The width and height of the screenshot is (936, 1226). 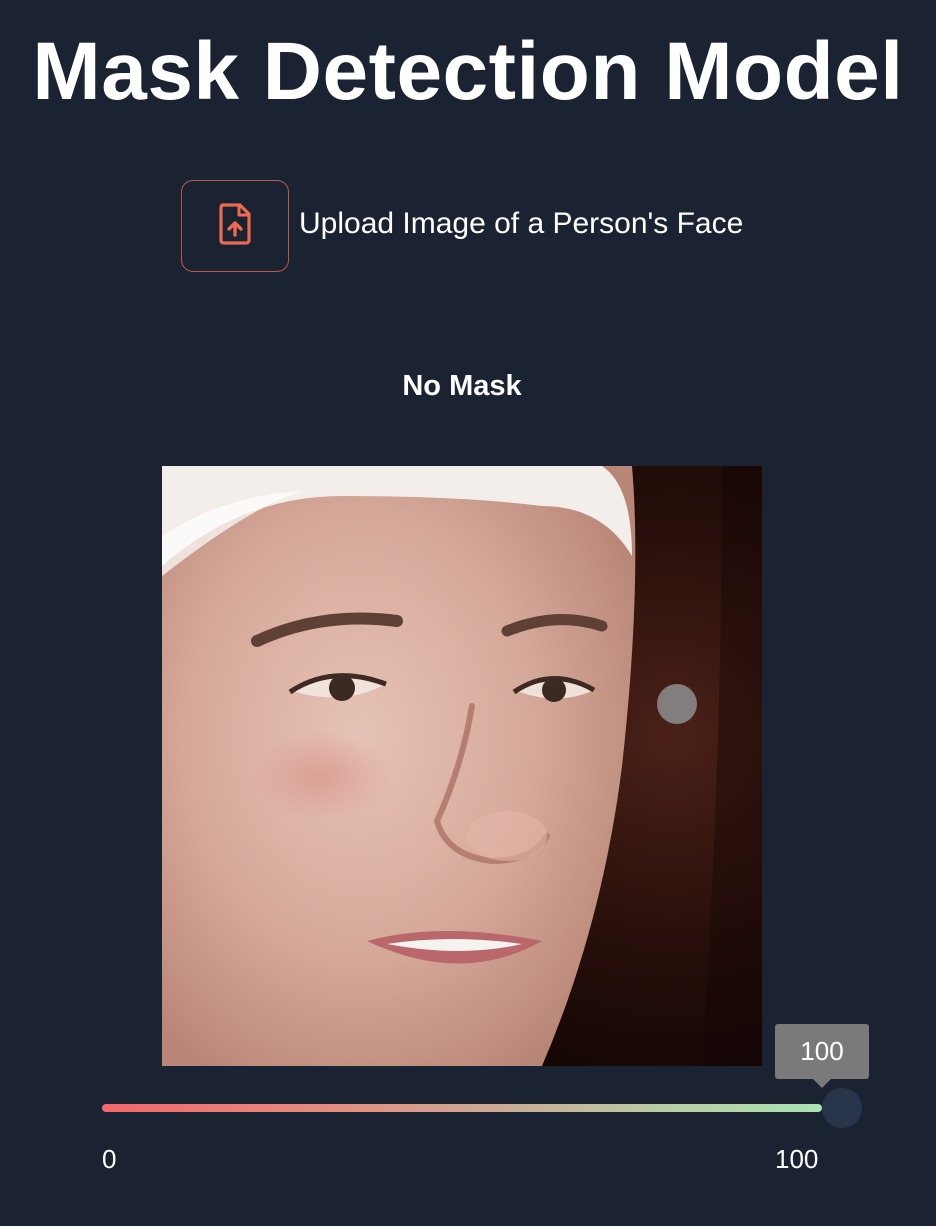 I want to click on slider-thumb, so click(x=842, y=1108).